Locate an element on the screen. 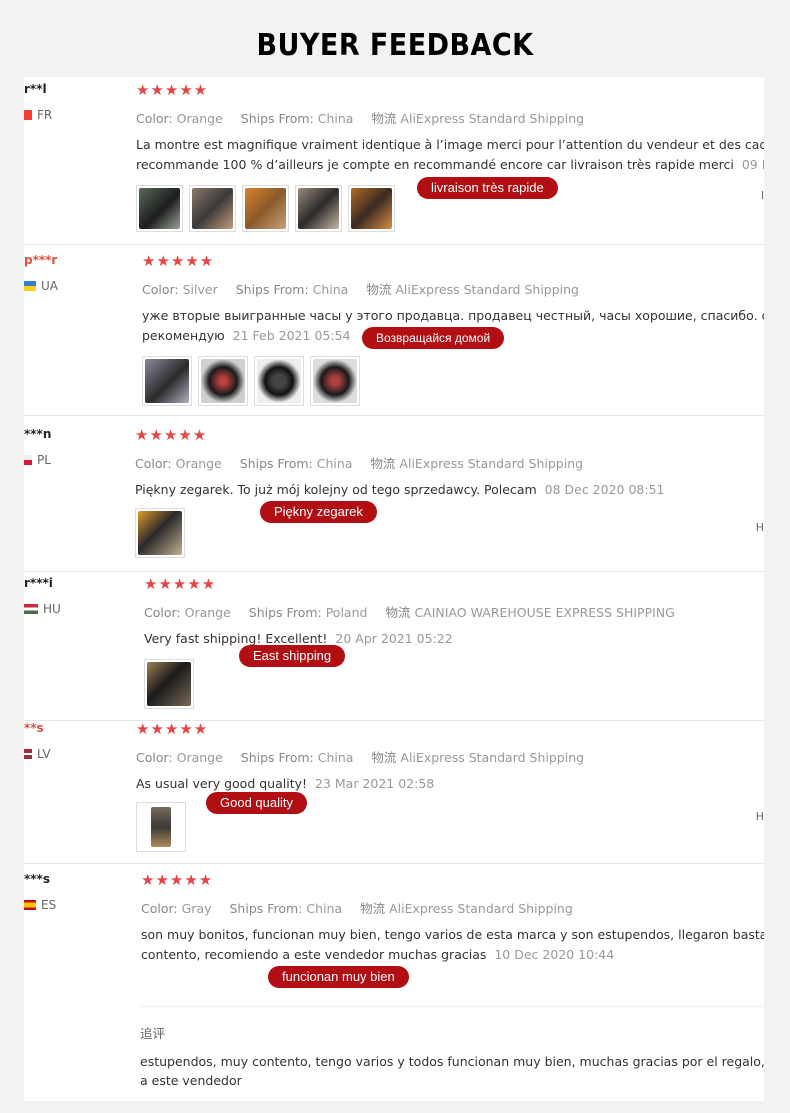  highlight-badge: Piękny zegarek is located at coordinates (318, 512).